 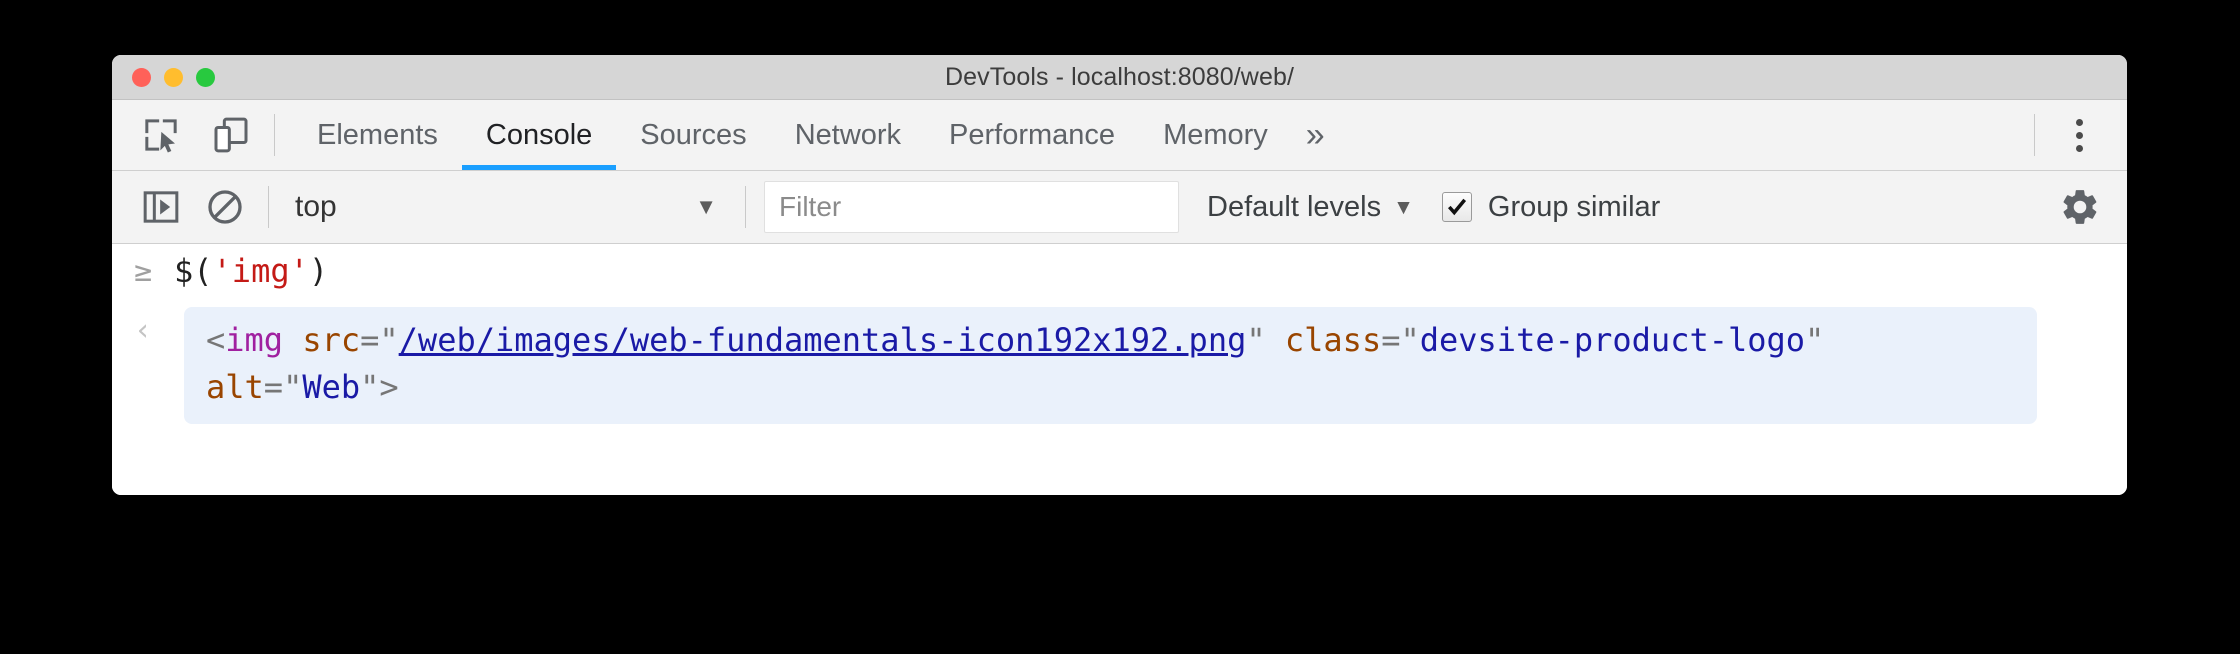 I want to click on attr-value-class: devsite-product-logo, so click(x=1612, y=340).